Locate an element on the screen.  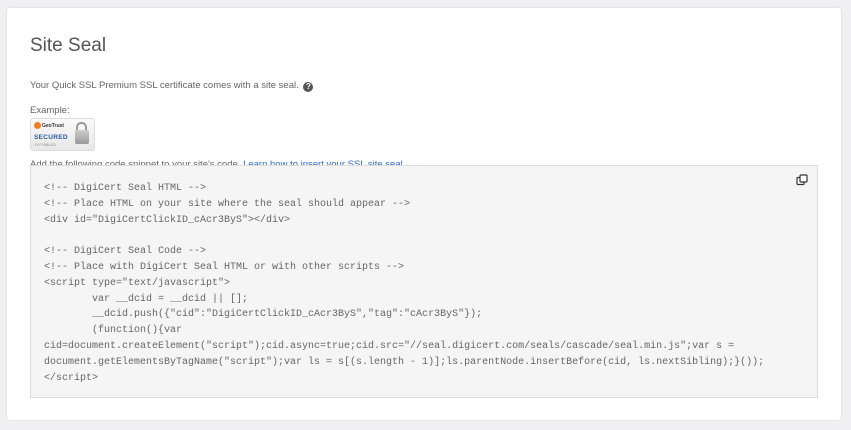
seal-secured-text: SECURED is located at coordinates (51, 137).